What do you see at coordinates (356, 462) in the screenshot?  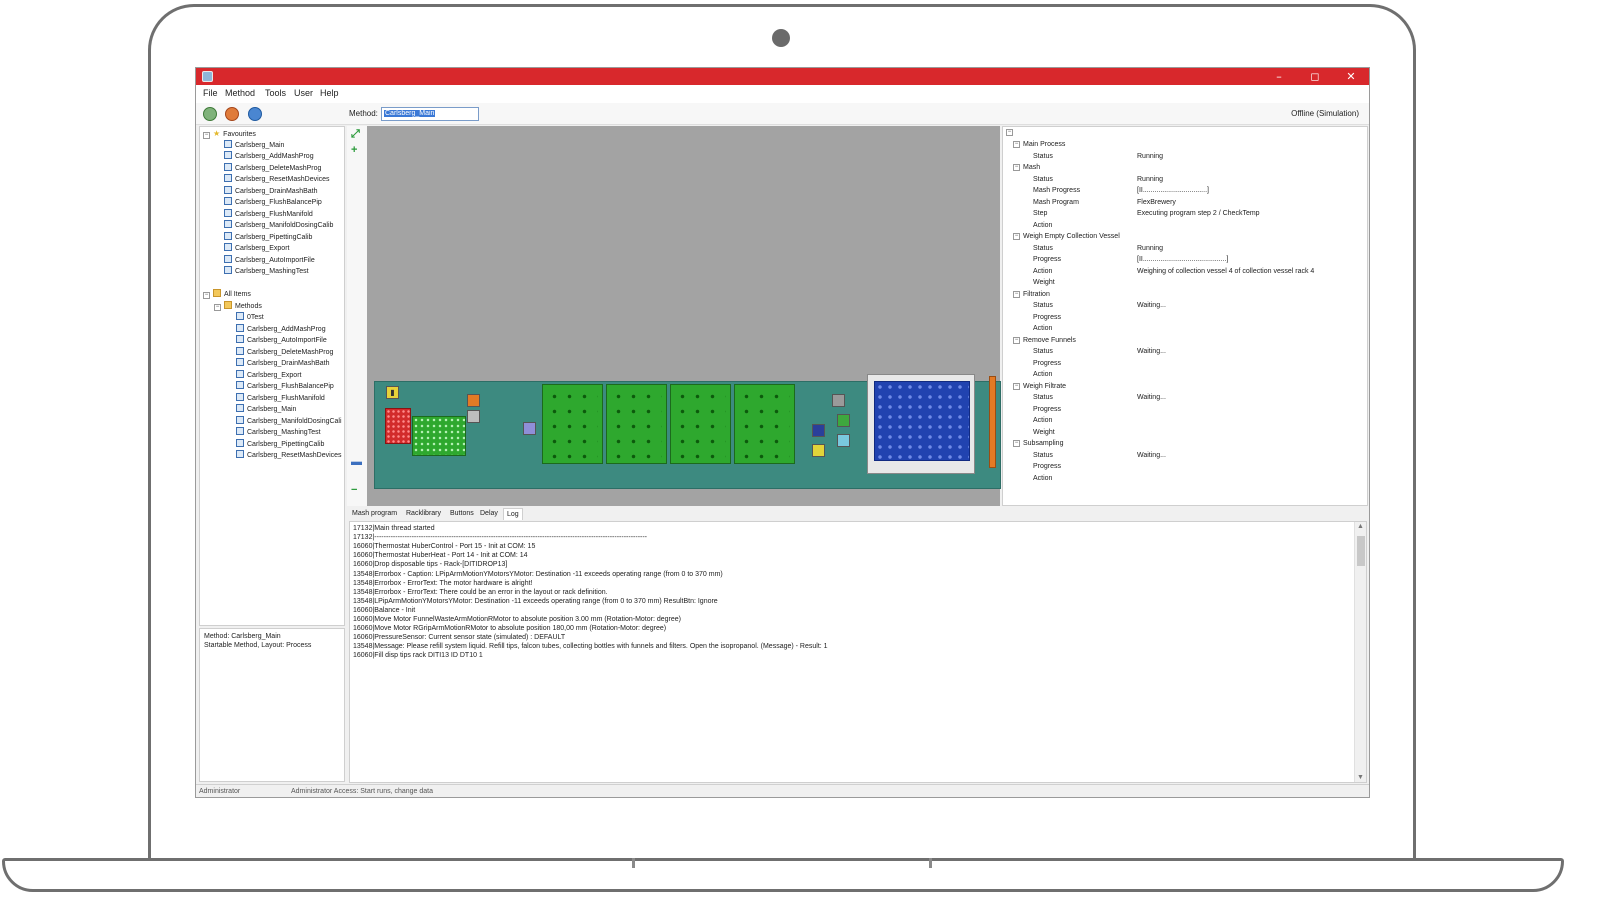 I see `slider-handle-icon: ▬` at bounding box center [356, 462].